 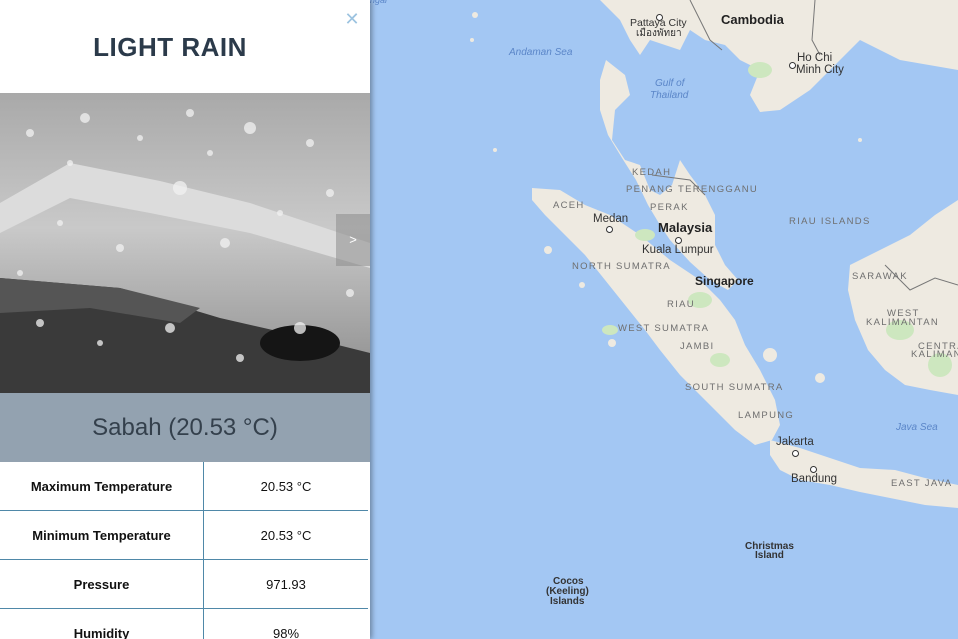 I want to click on map-label-aceh: ACEH, so click(x=569, y=205).